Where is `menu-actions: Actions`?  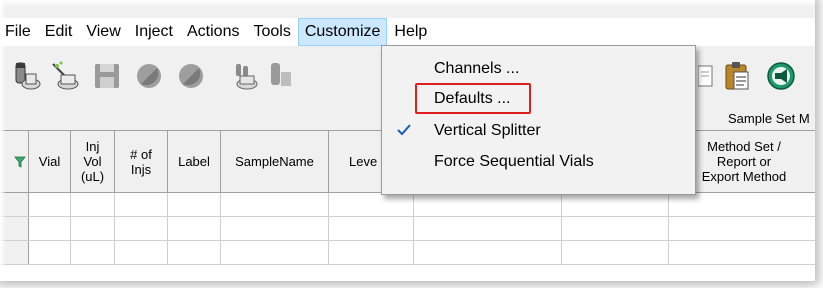 menu-actions: Actions is located at coordinates (213, 32).